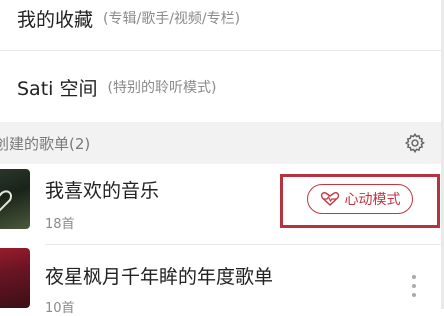 The height and width of the screenshot is (316, 444). Describe the element at coordinates (372, 200) in the screenshot. I see `heart-mode-label: 心动模式` at that location.